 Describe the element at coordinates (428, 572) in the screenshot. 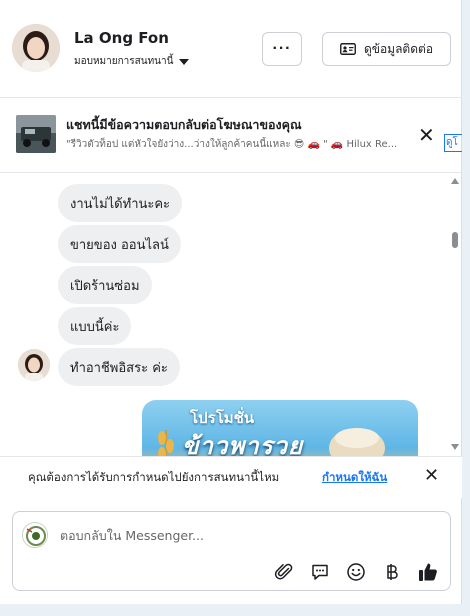

I see `thumbs-up-icon` at that location.